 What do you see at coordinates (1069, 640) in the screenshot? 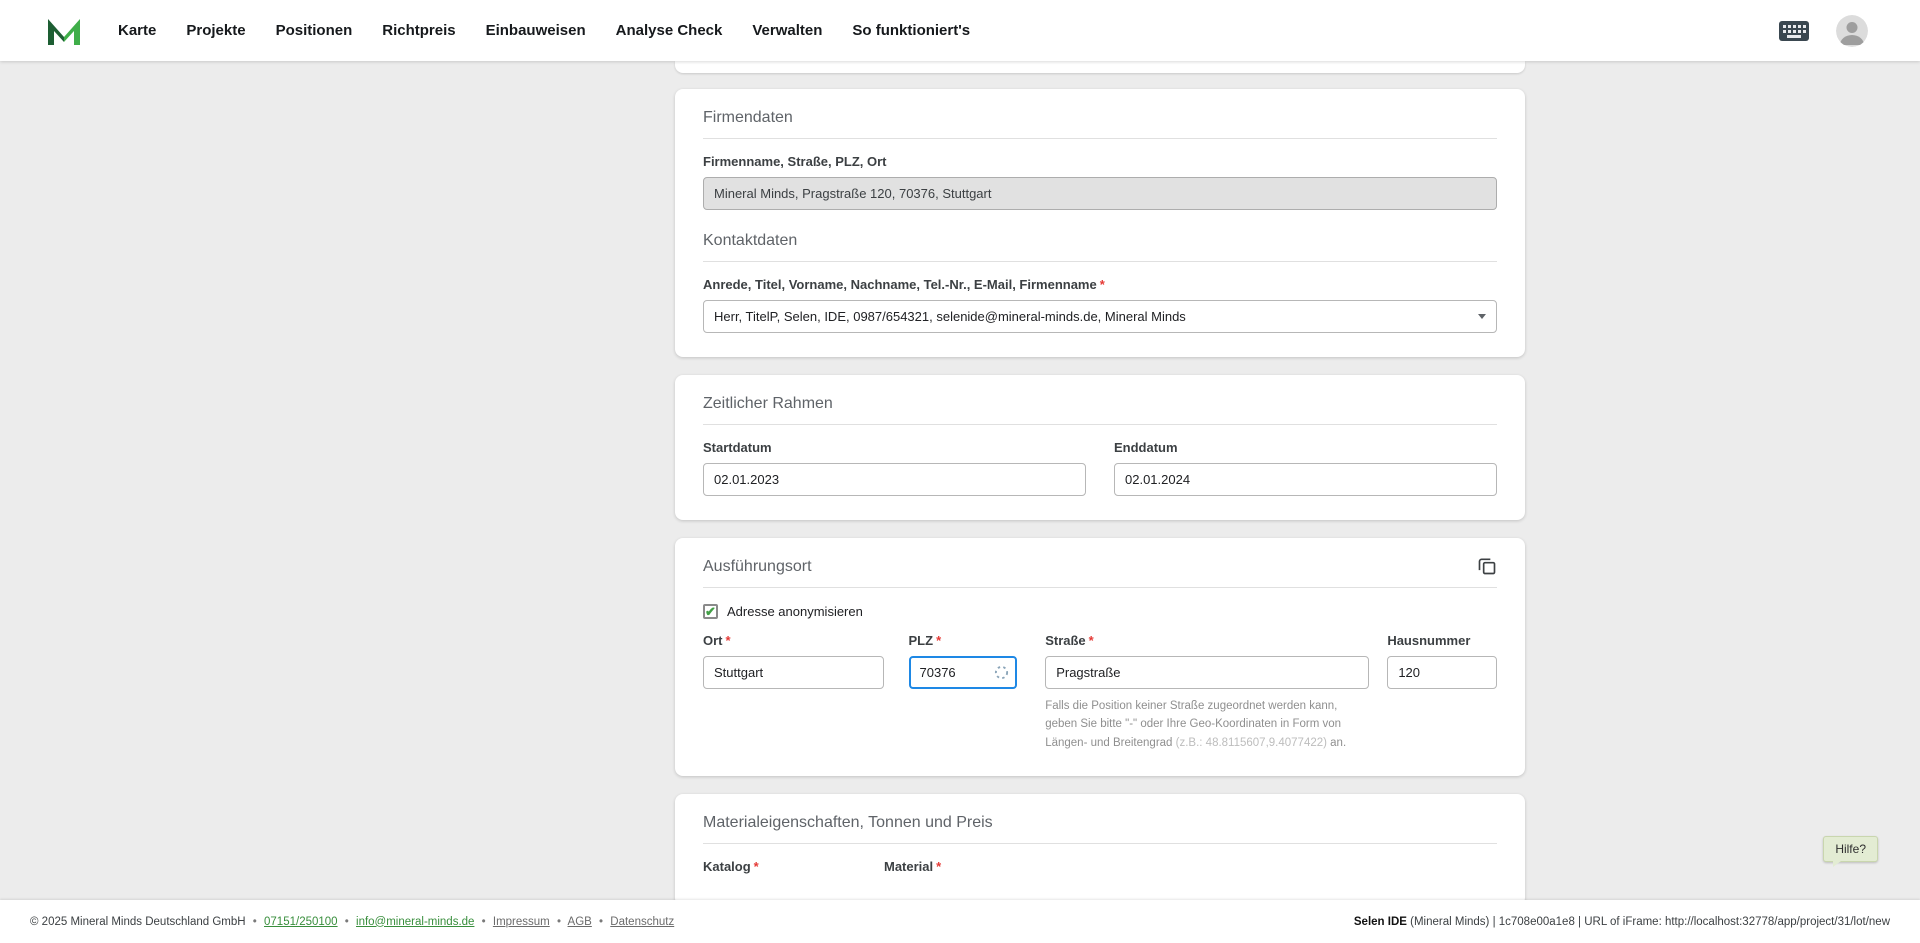
I see `strasse-label: Straße *` at bounding box center [1069, 640].